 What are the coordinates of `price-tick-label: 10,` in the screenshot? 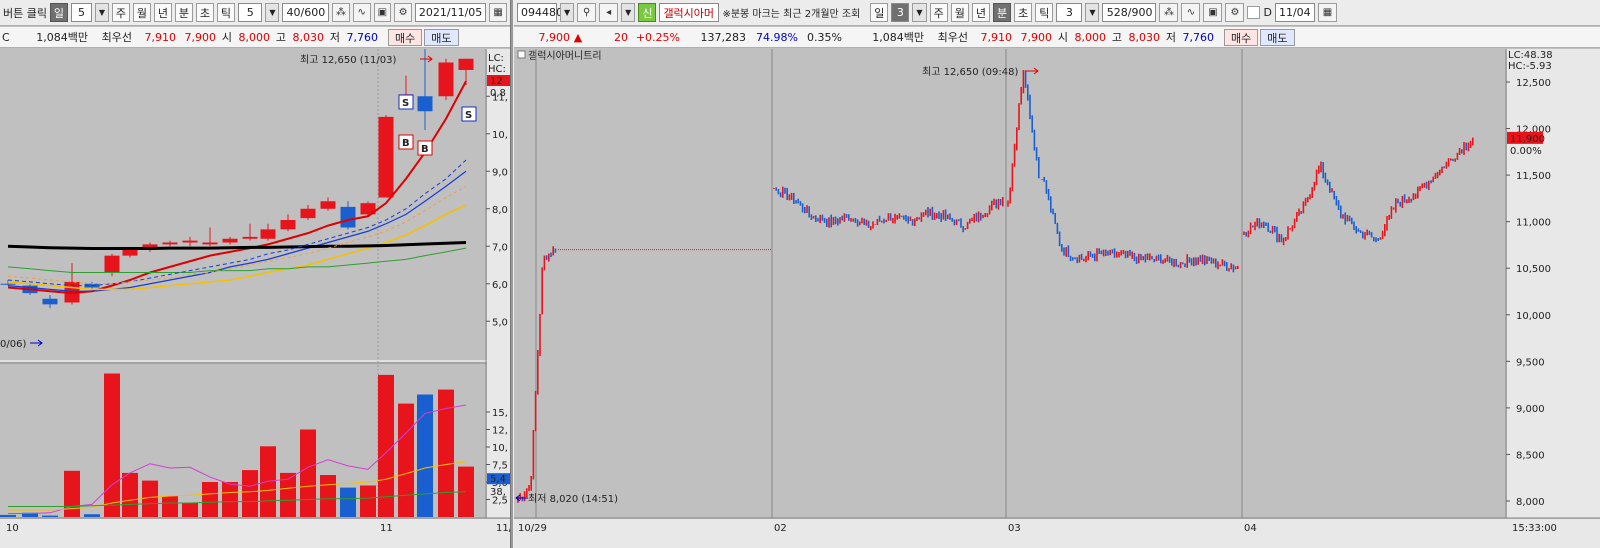 It's located at (500, 135).